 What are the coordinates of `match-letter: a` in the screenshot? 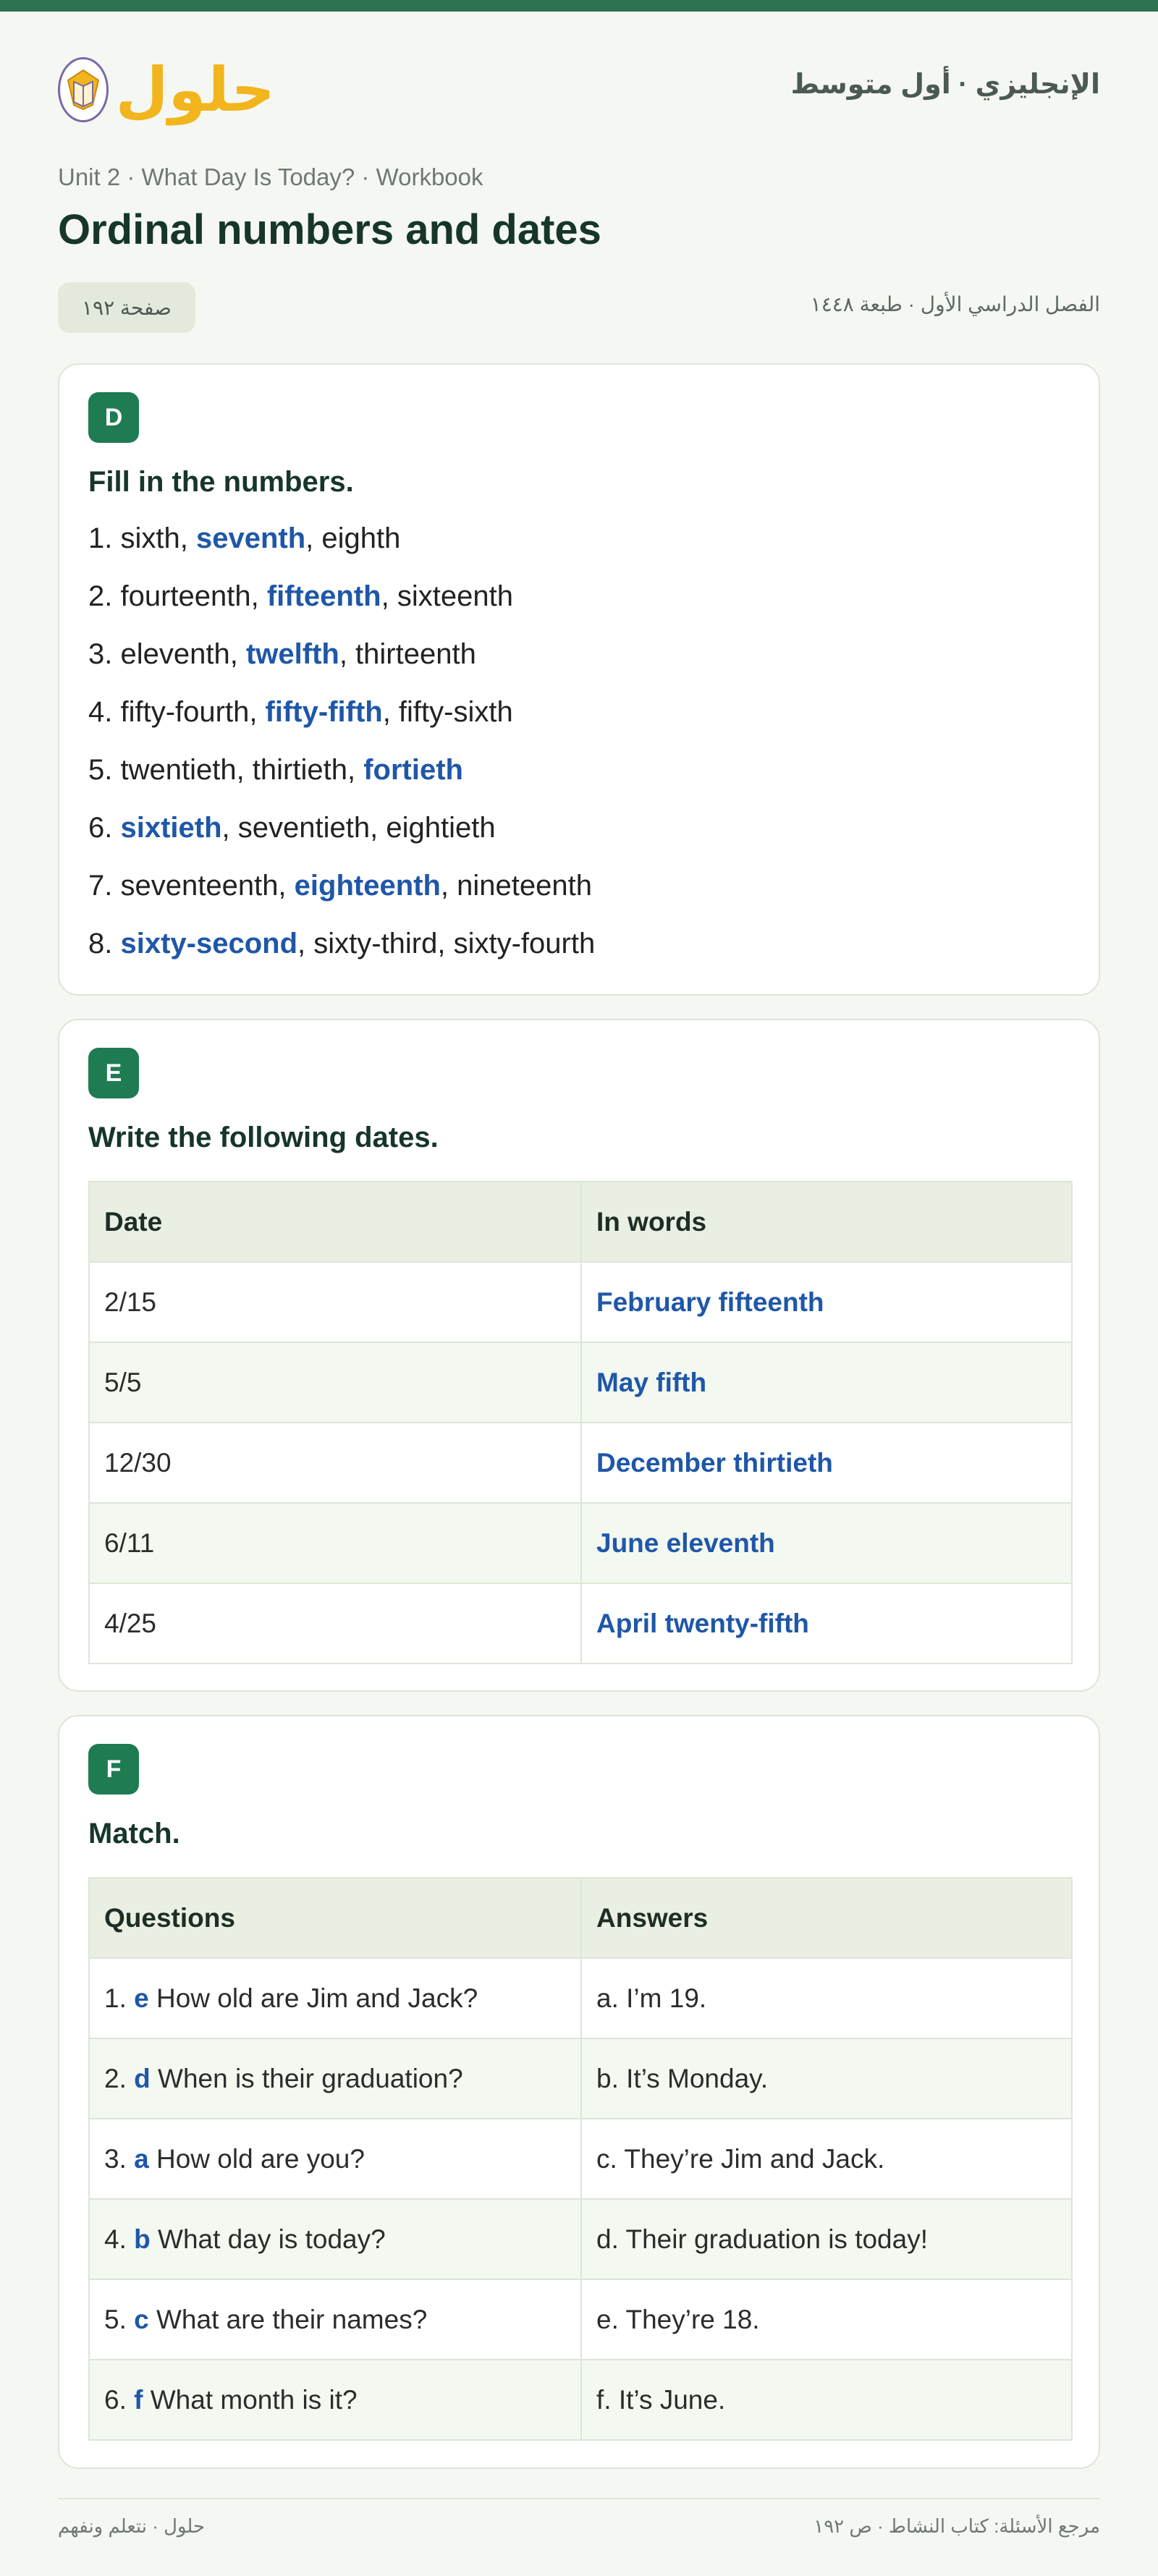 It's located at (141, 2158).